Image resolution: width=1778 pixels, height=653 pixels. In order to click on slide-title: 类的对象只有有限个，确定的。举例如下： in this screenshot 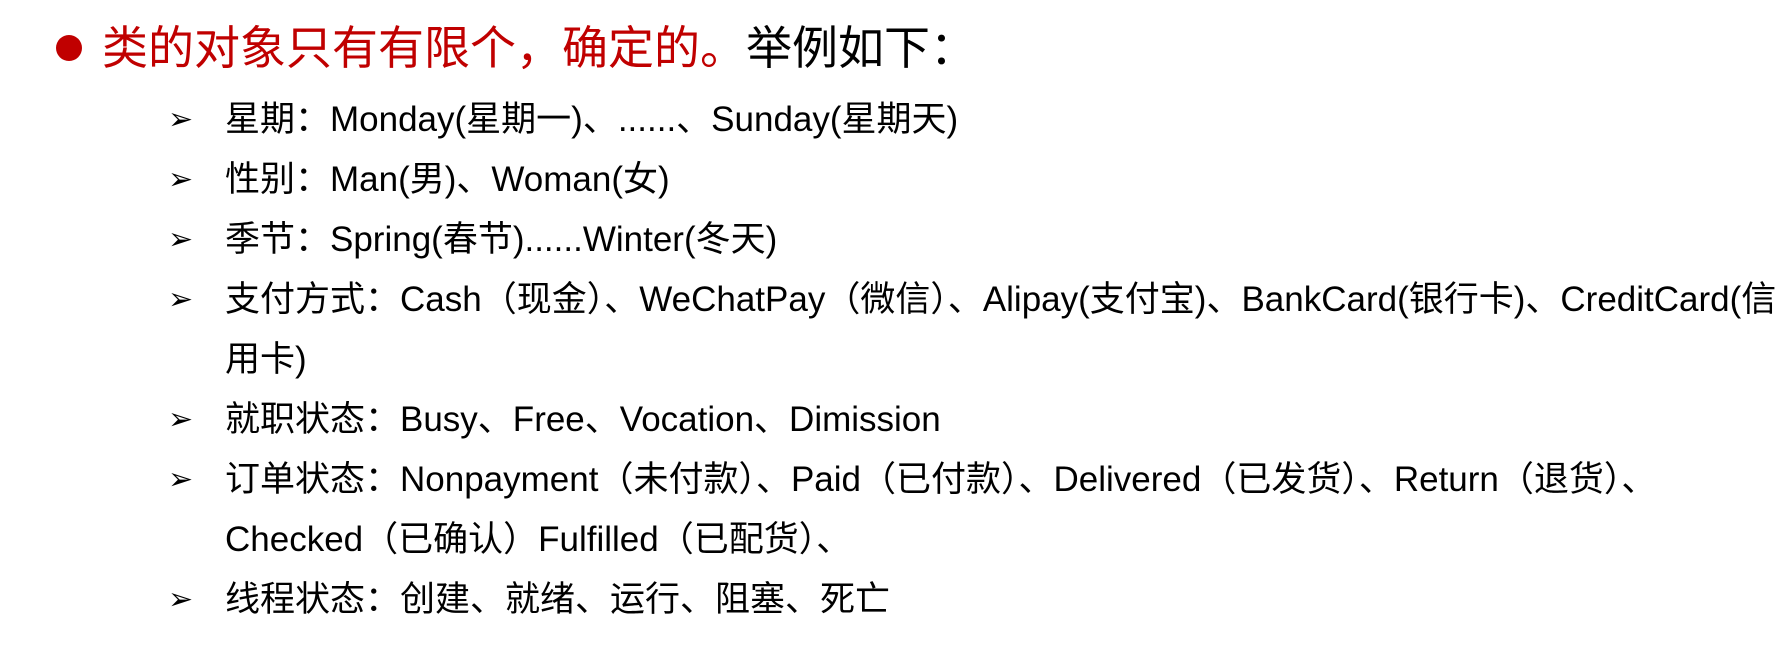, I will do `click(516, 48)`.